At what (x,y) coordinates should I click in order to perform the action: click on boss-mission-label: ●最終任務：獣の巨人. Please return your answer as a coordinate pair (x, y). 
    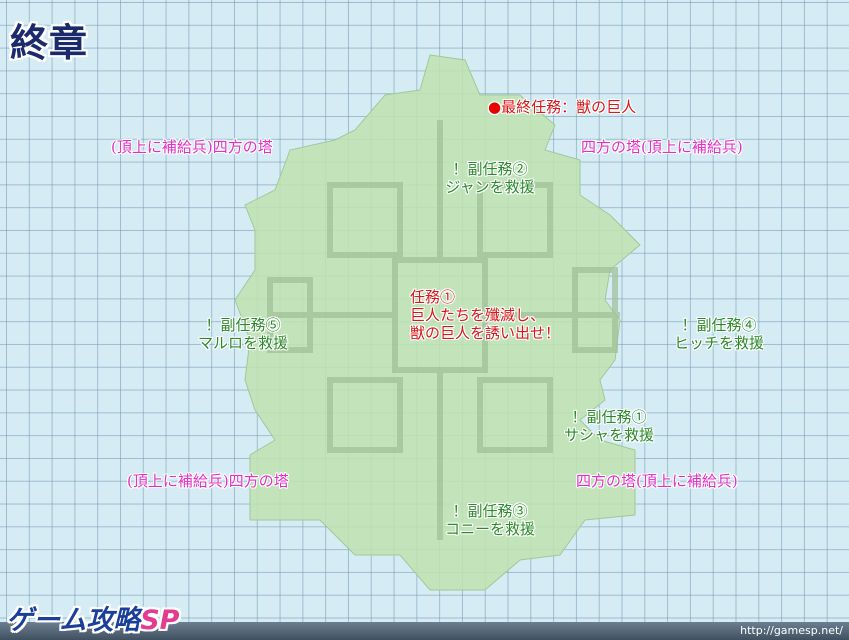
    Looking at the image, I should click on (562, 107).